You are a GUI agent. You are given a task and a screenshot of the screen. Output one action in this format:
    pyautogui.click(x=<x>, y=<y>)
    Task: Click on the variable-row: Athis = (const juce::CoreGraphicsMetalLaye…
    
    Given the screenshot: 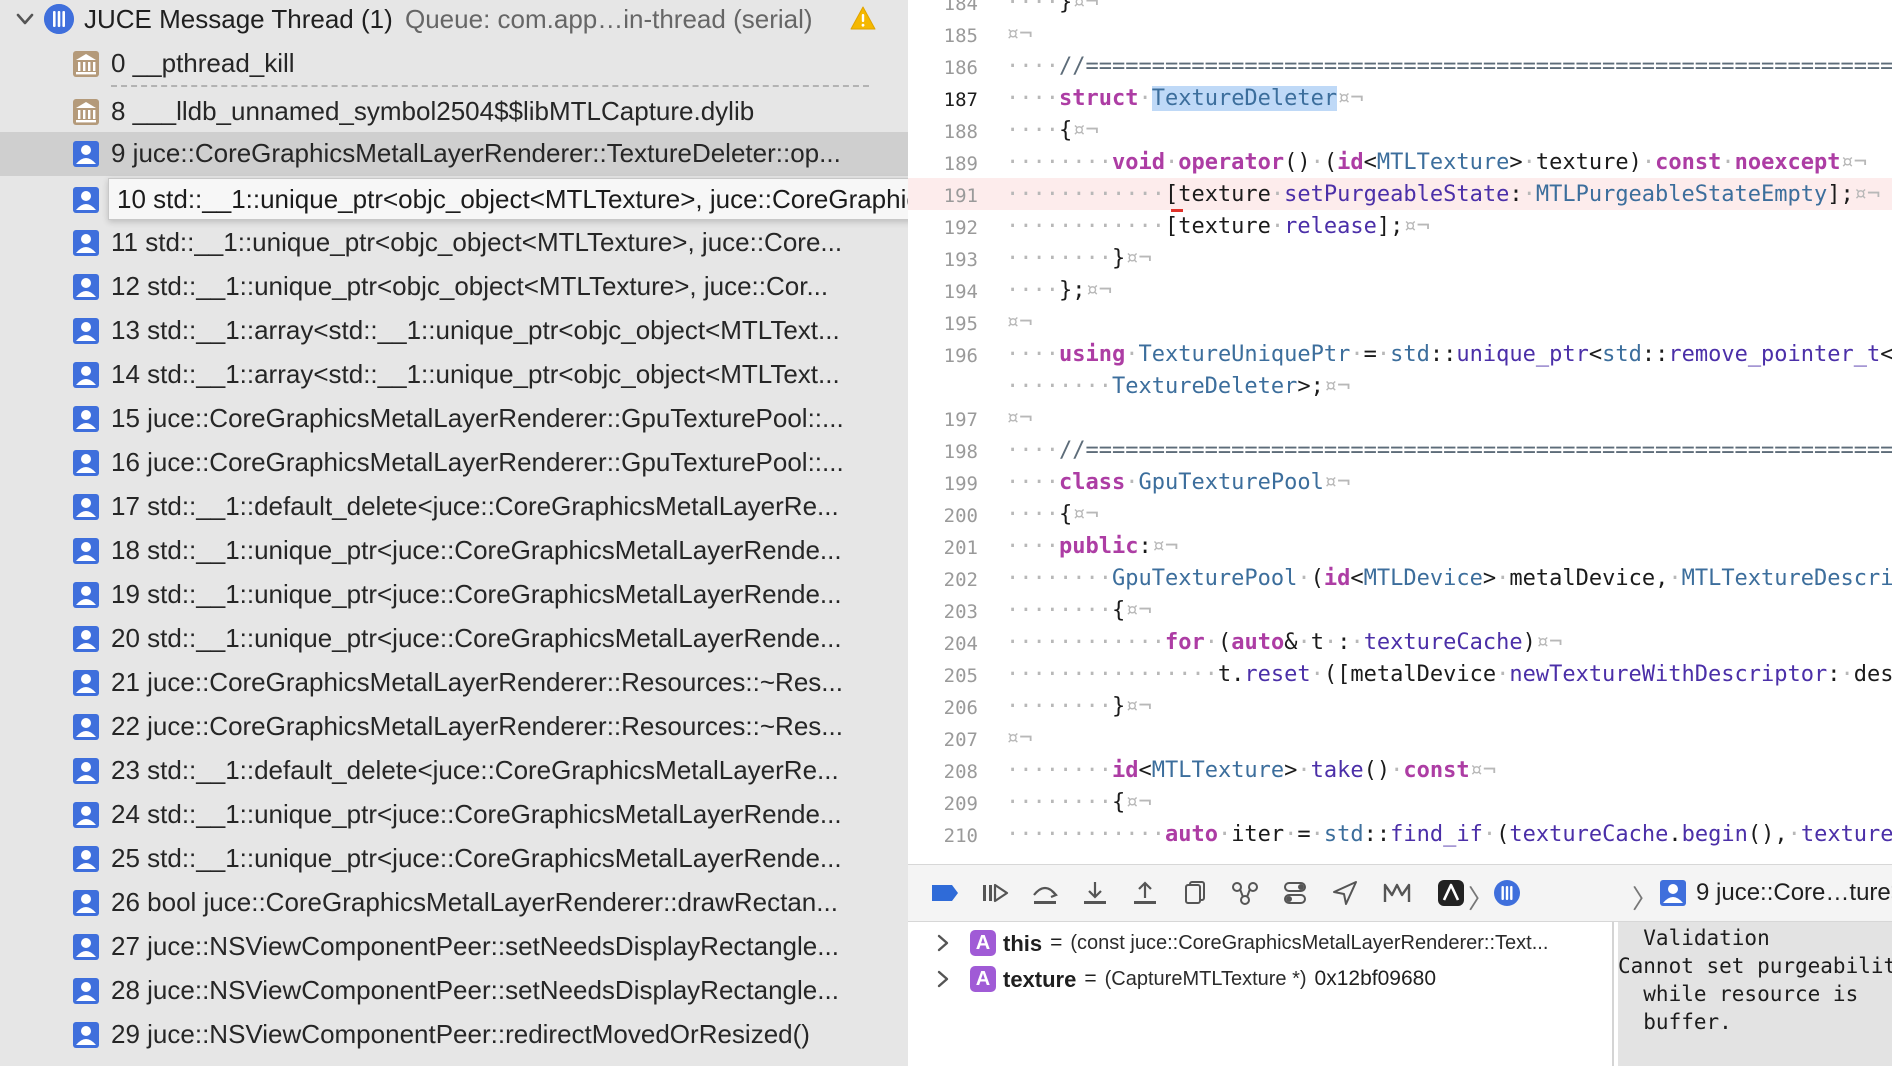 What is the action you would take?
    pyautogui.click(x=1261, y=943)
    